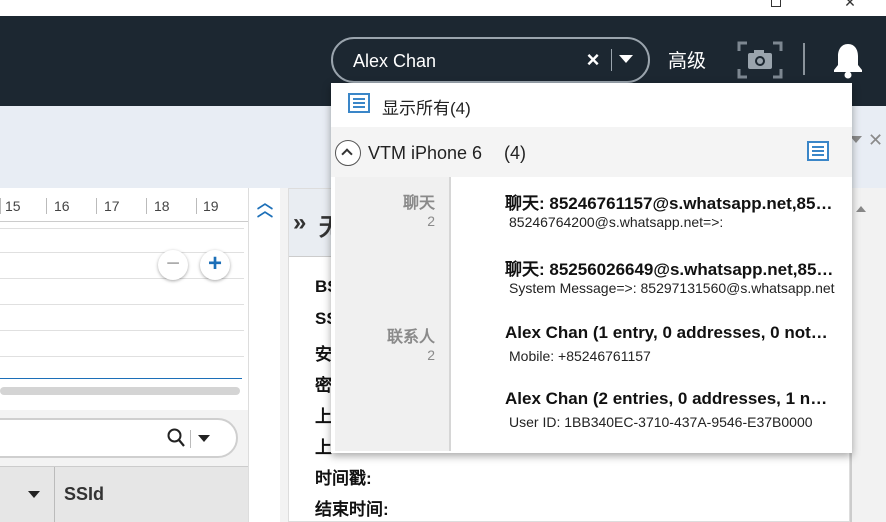  I want to click on bell-icon, so click(848, 60).